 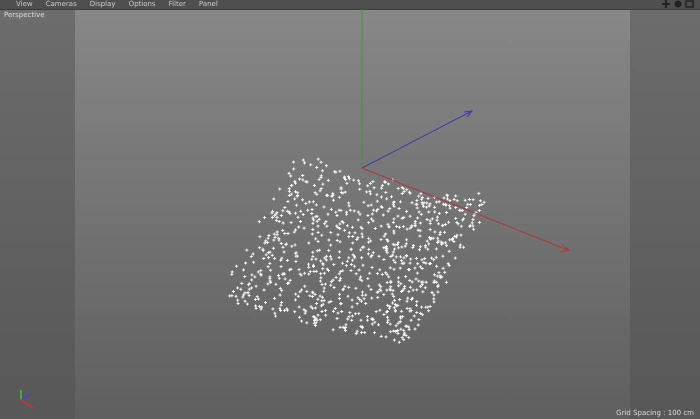 I want to click on axis-gizmo-icon, so click(x=27, y=399).